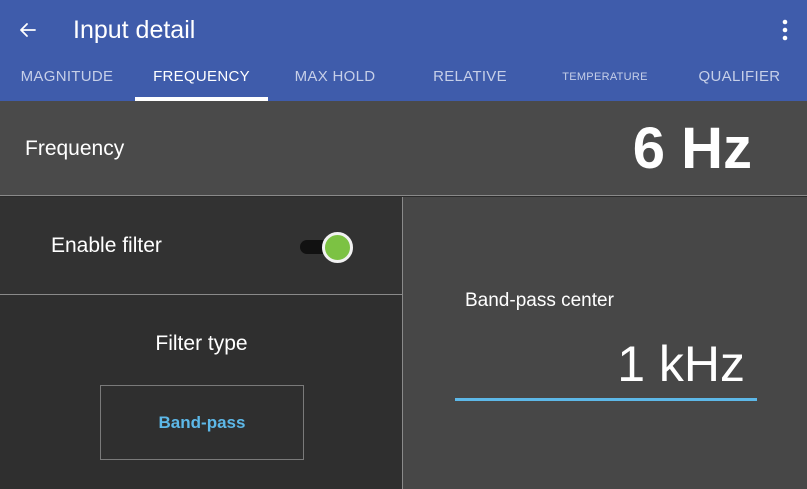 Image resolution: width=807 pixels, height=489 pixels. I want to click on overflow-menu-button, so click(785, 30).